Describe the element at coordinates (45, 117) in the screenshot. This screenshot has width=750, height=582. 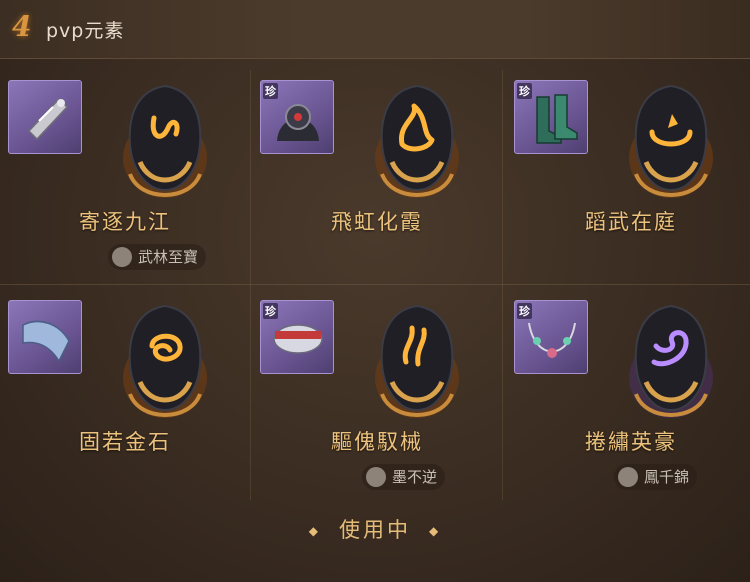
I see `item-icon-hairpin` at that location.